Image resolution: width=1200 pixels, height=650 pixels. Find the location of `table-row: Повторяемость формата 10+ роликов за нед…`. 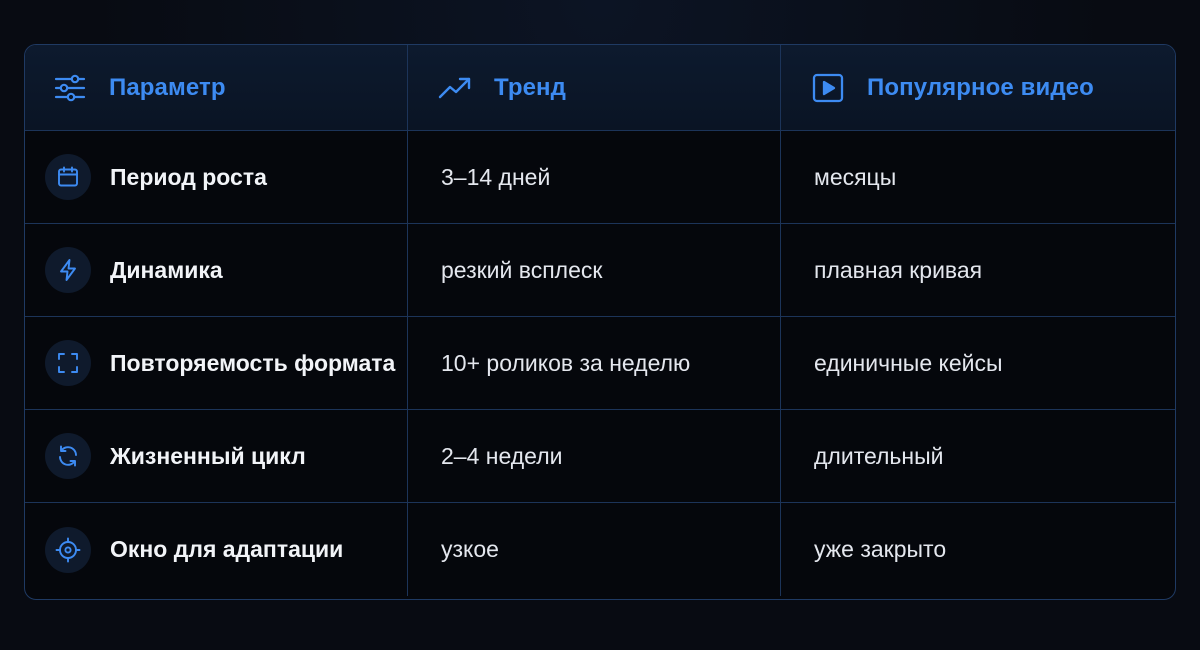

table-row: Повторяемость формата 10+ роликов за нед… is located at coordinates (600, 363).